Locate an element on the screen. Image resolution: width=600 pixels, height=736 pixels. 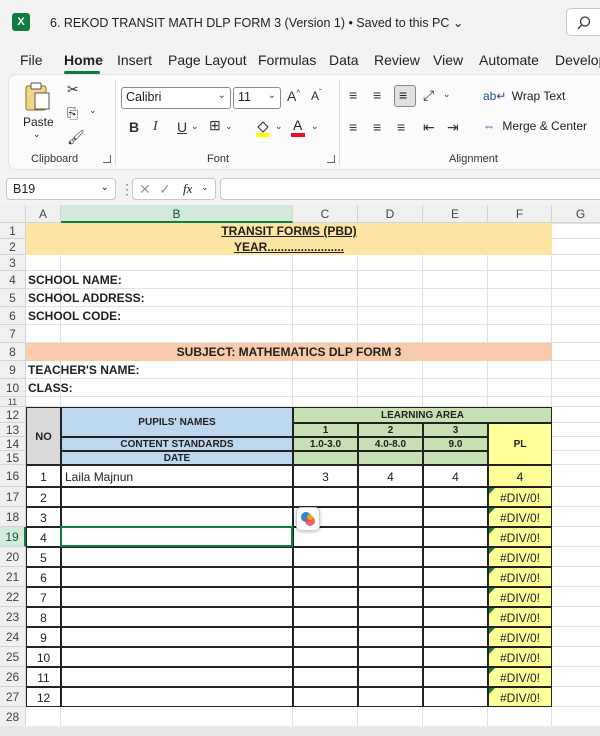
score-cell: 4 is located at coordinates (455, 476).